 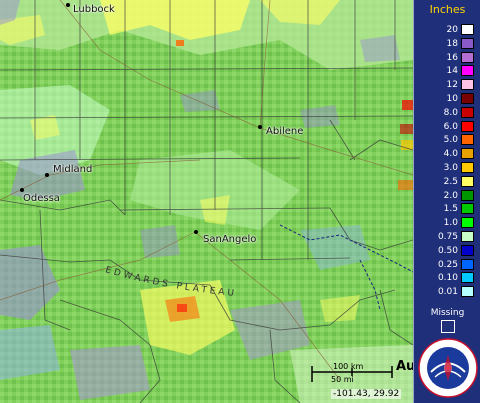 I want to click on city-marker-san-angelo, so click(x=196, y=232).